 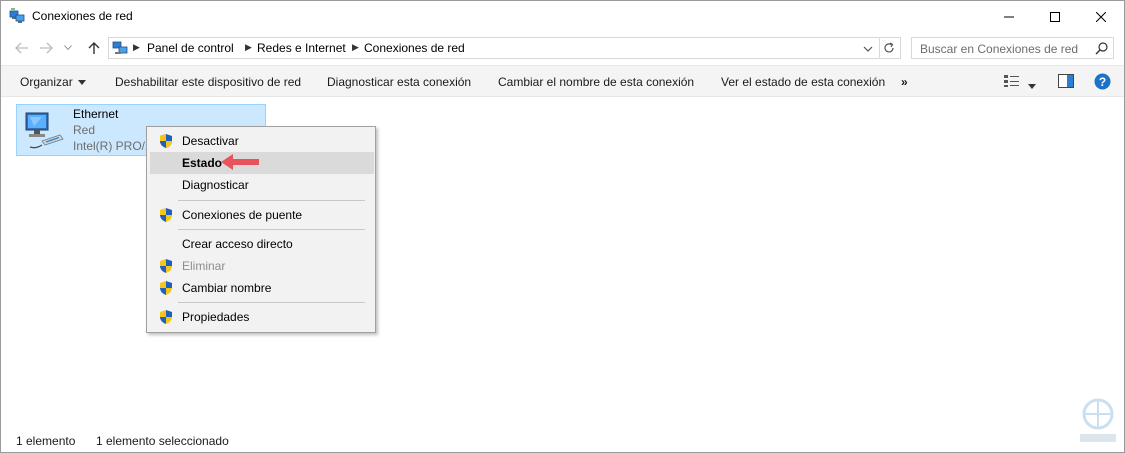 I want to click on menu-item-crear-acceso-directo: Crear acceso directo, so click(x=262, y=244).